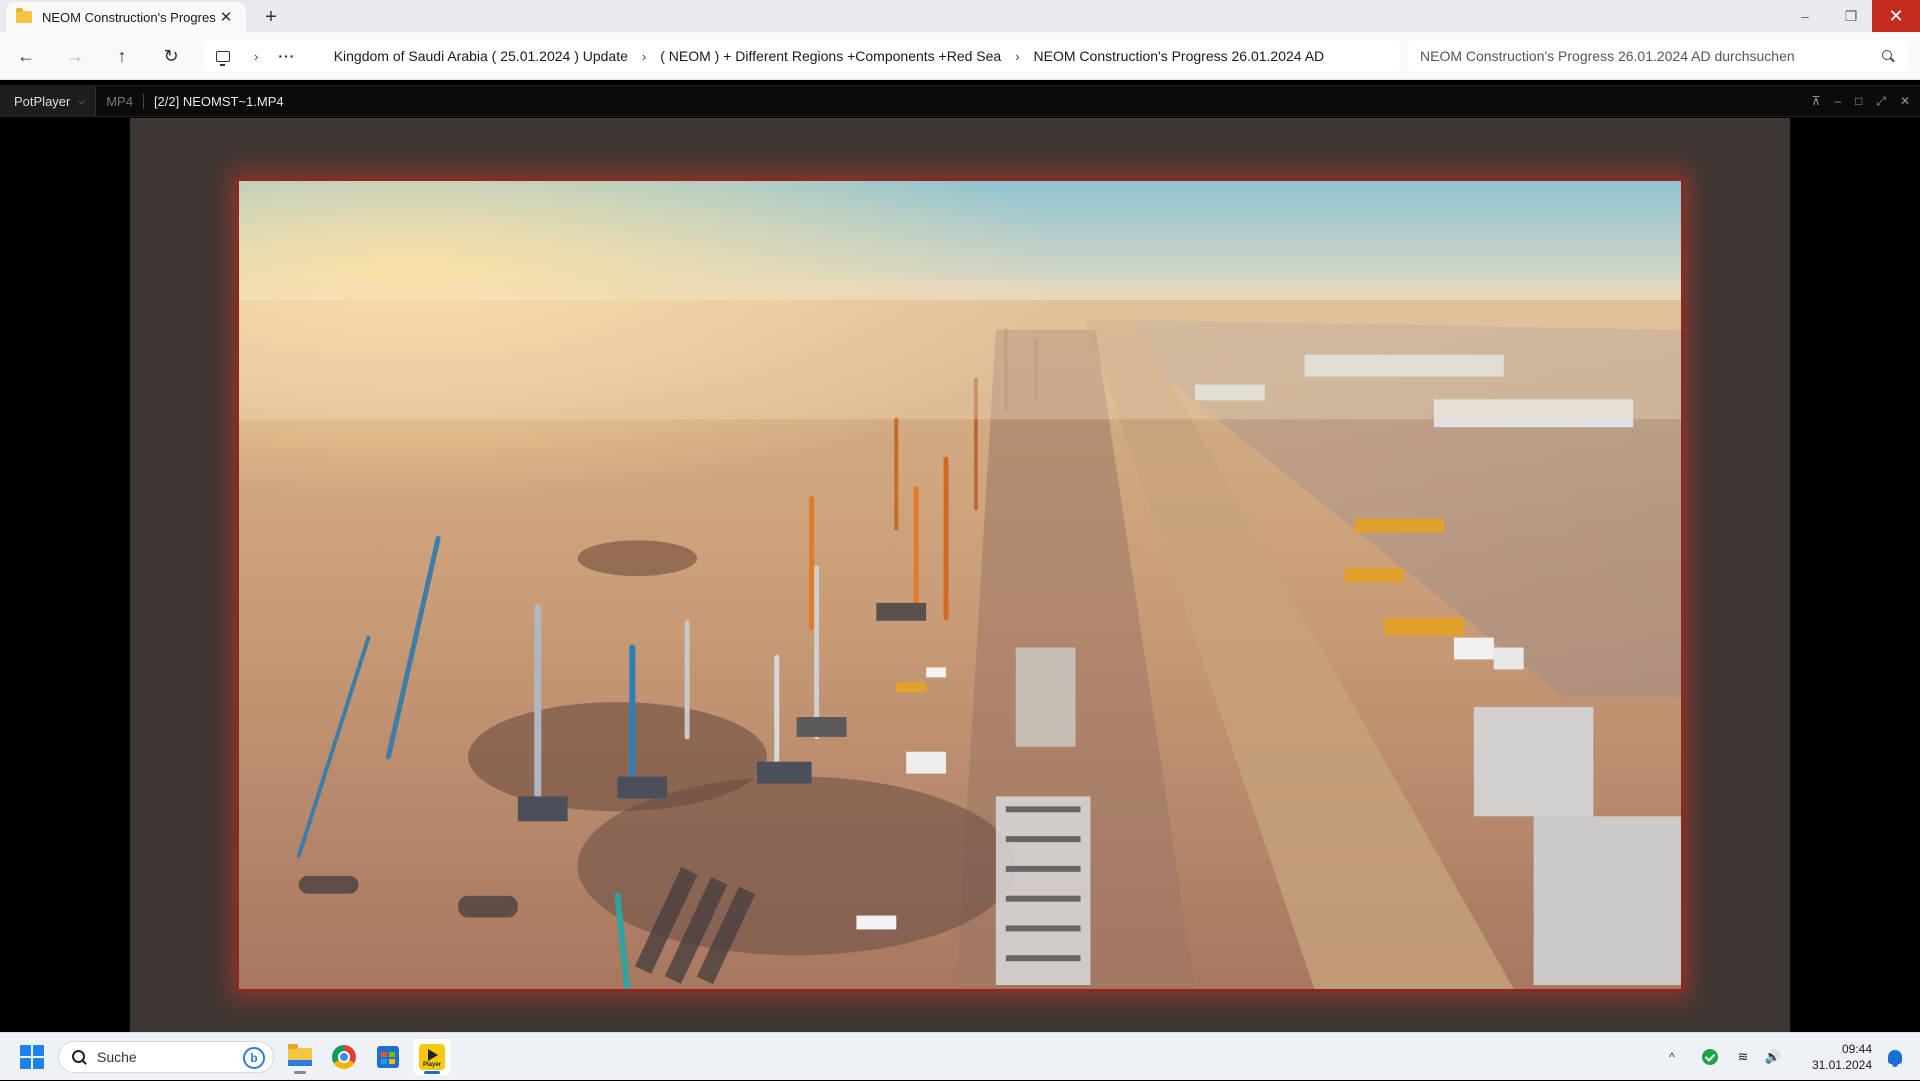 The height and width of the screenshot is (1081, 1920). I want to click on taskbar-clock: 09:44 31.01.2024, so click(1837, 1057).